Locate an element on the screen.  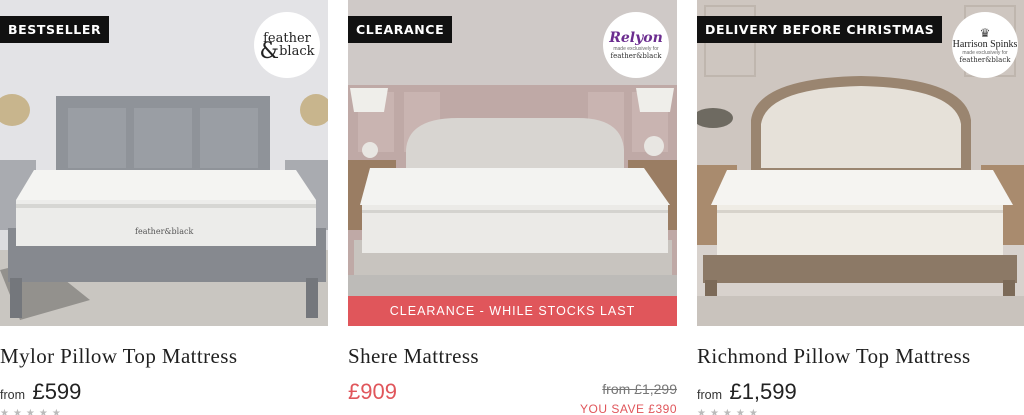
svg-text: feather&black is located at coordinates (164, 231).